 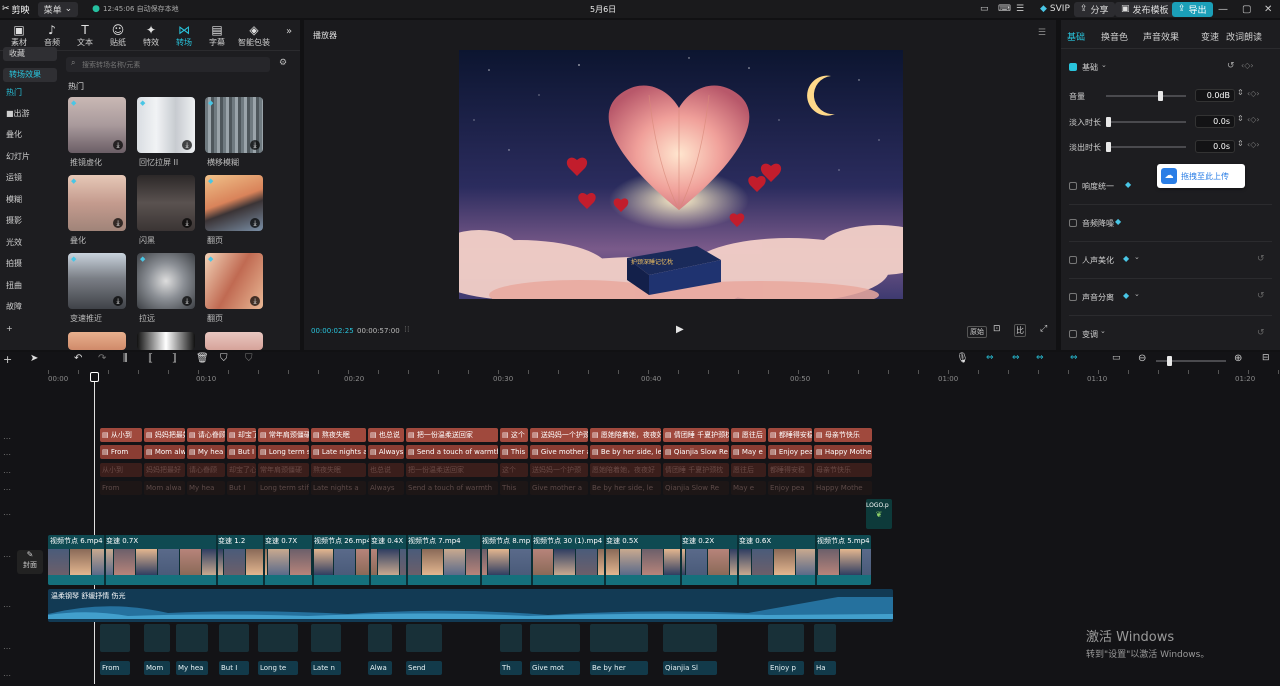 What do you see at coordinates (1240, 143) in the screenshot?
I see `stepper-icon: ⇕` at bounding box center [1240, 143].